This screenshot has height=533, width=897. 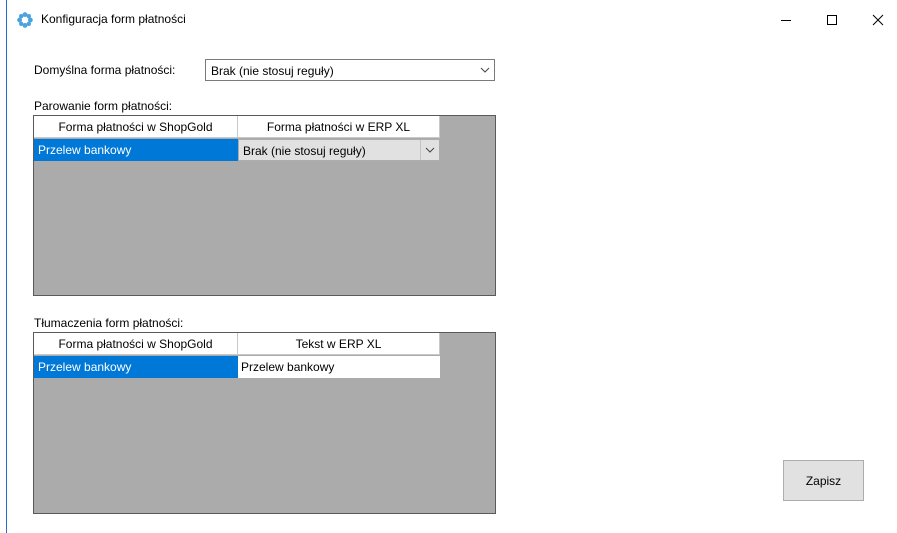 What do you see at coordinates (823, 480) in the screenshot?
I see `save-button: Zapisz` at bounding box center [823, 480].